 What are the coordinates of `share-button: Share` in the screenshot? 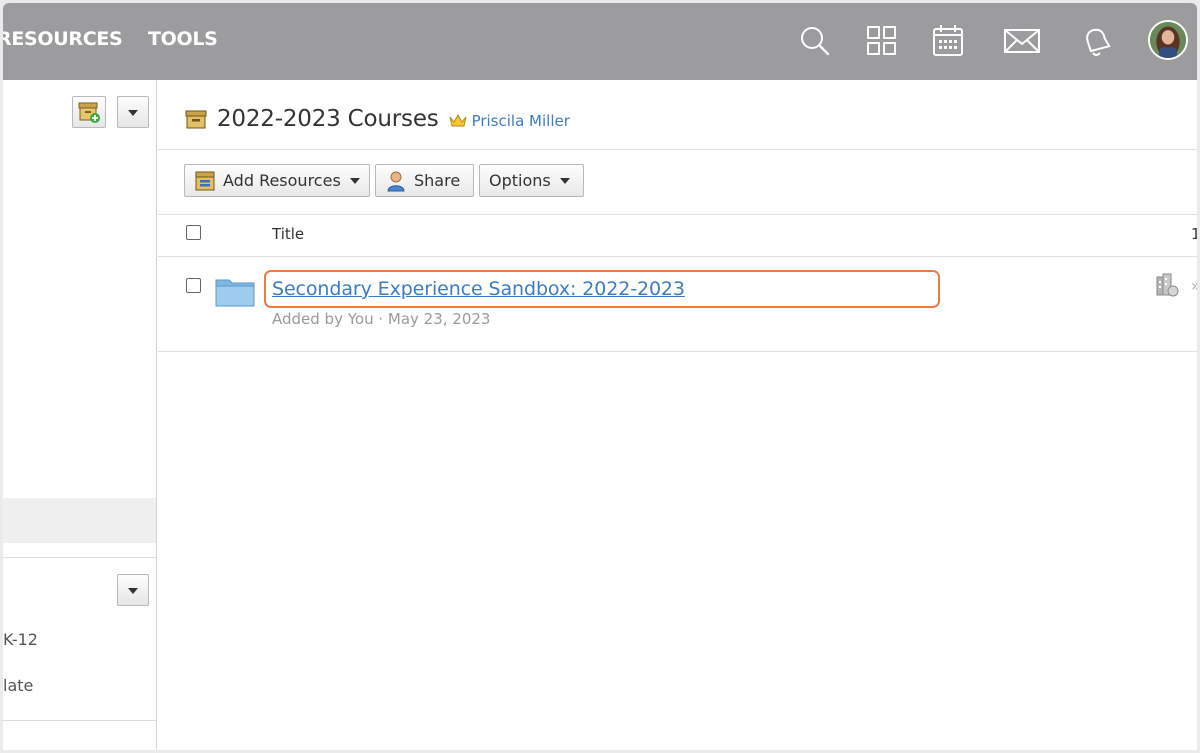 It's located at (424, 180).